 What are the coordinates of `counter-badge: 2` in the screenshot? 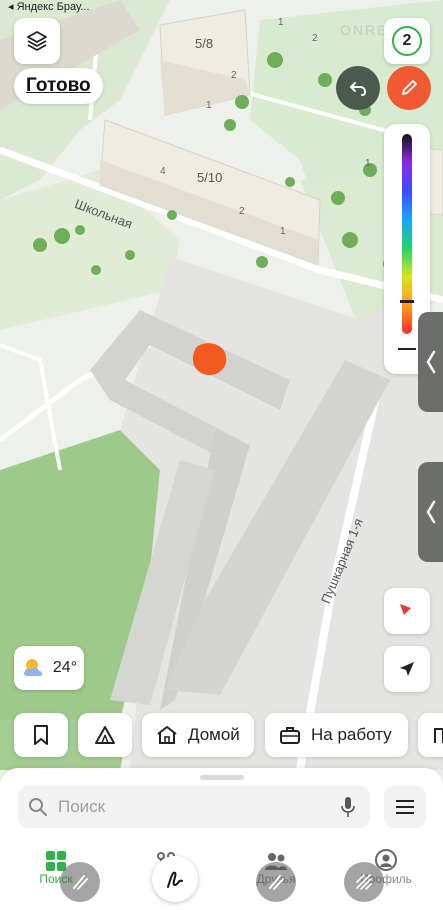 It's located at (407, 41).